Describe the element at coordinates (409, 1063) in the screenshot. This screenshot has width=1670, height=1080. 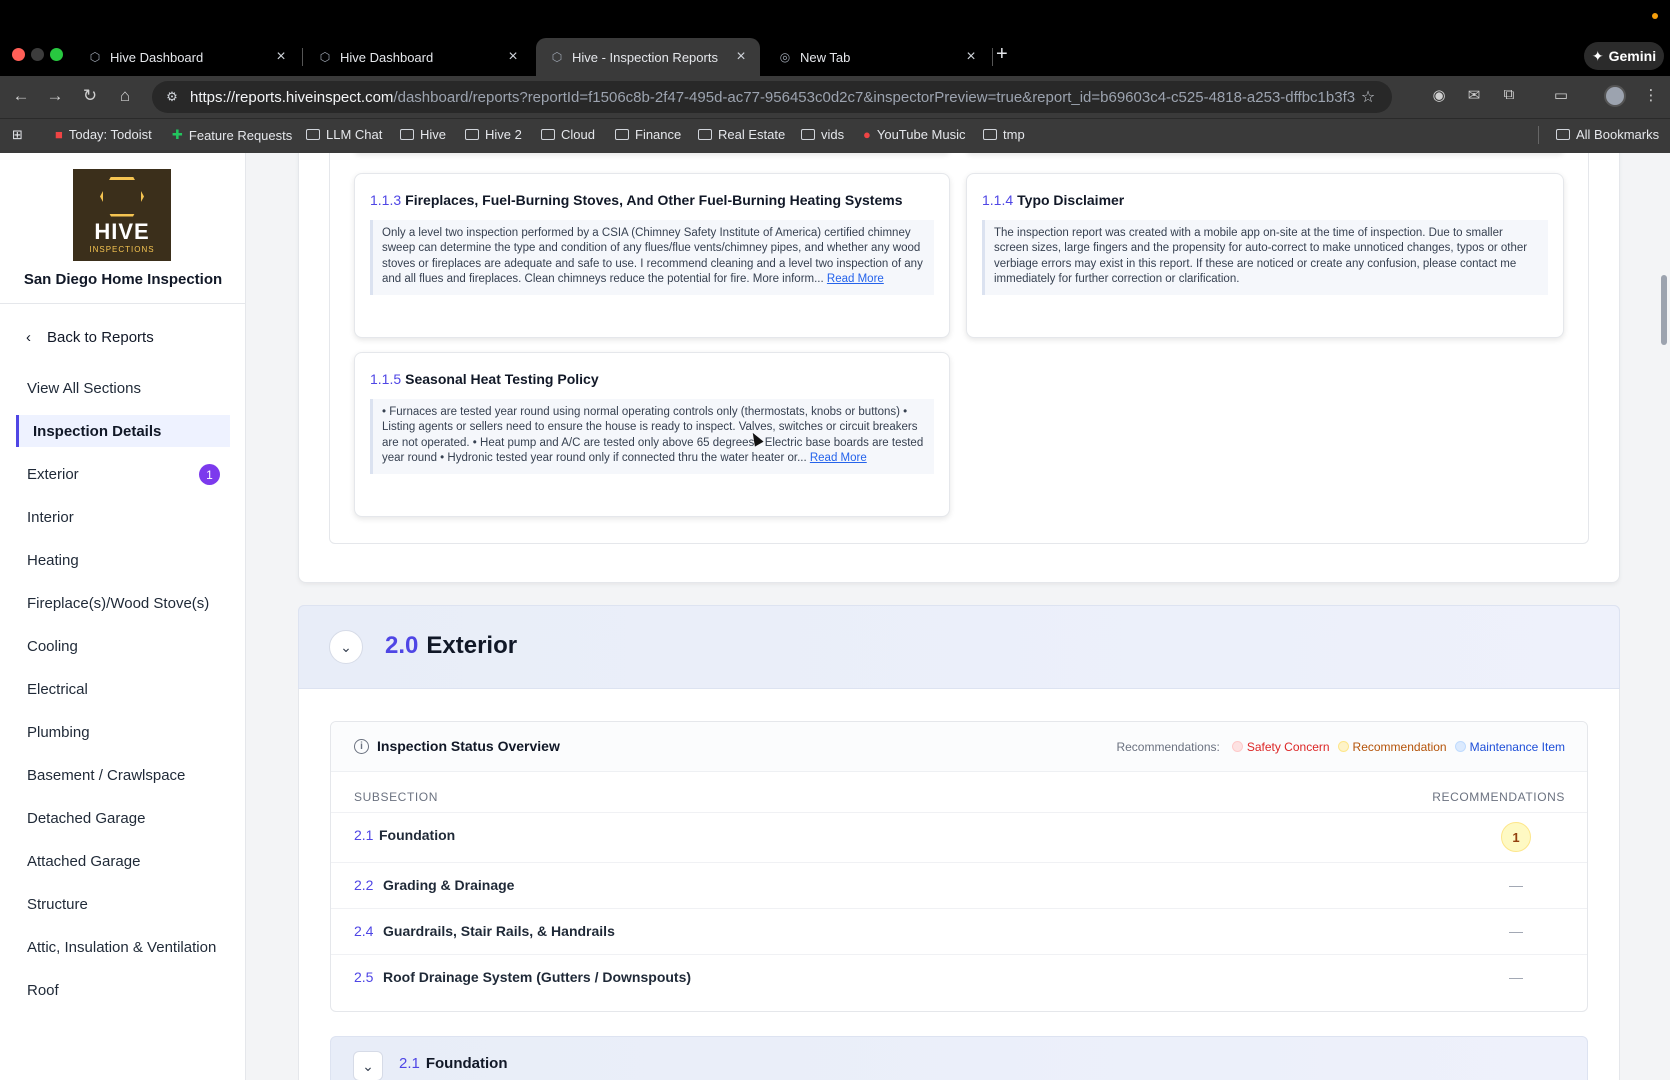
I see `subsection-number: 2.1` at that location.